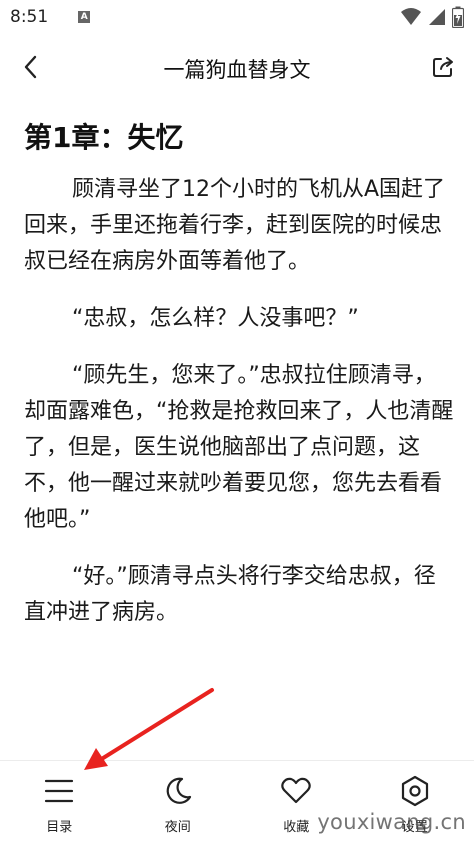 This screenshot has width=474, height=842. What do you see at coordinates (59, 827) in the screenshot?
I see `catalog-label: 目录` at bounding box center [59, 827].